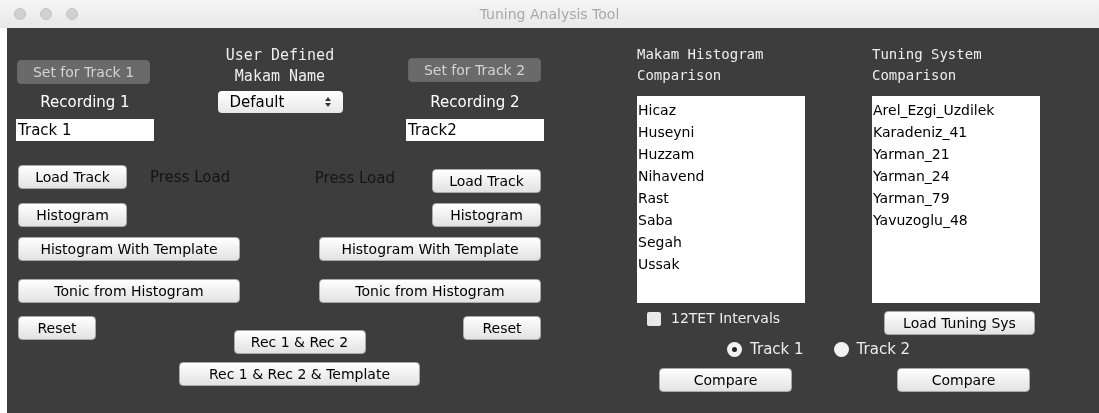 This screenshot has width=1099, height=413. I want to click on recording-label: Recording 1, so click(85, 102).